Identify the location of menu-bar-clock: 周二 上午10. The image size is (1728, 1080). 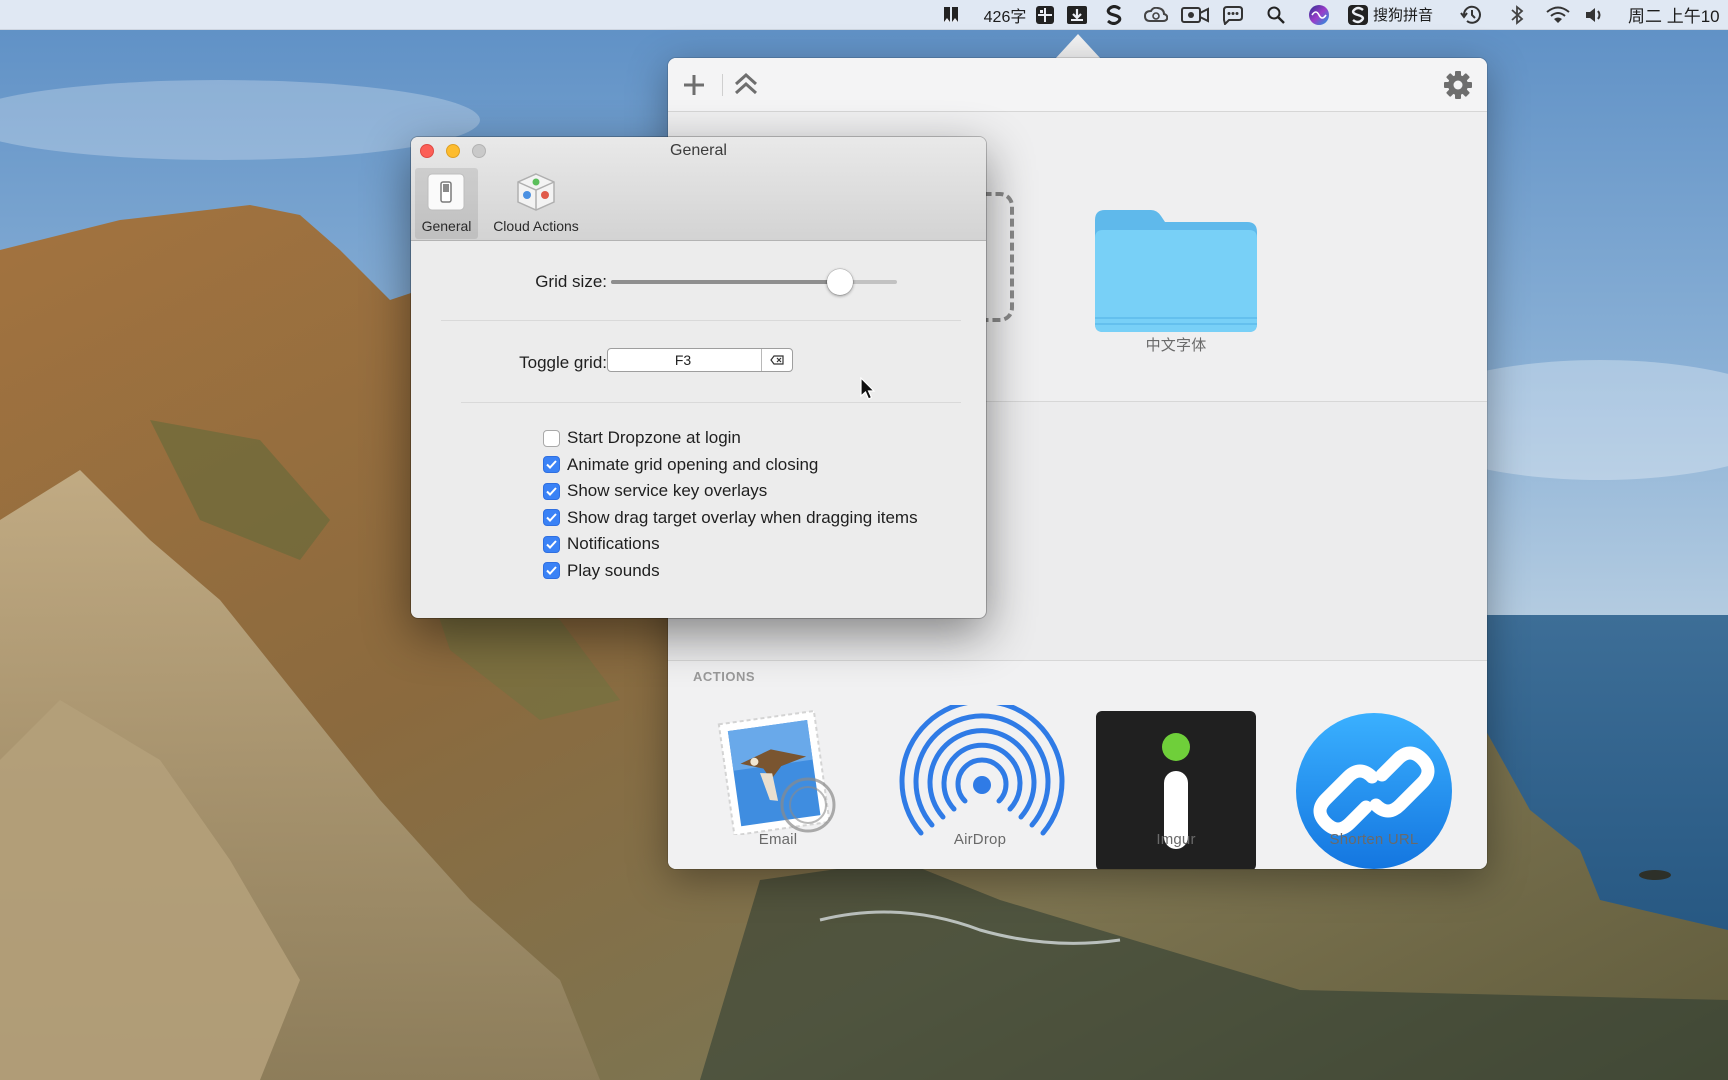
(1678, 14).